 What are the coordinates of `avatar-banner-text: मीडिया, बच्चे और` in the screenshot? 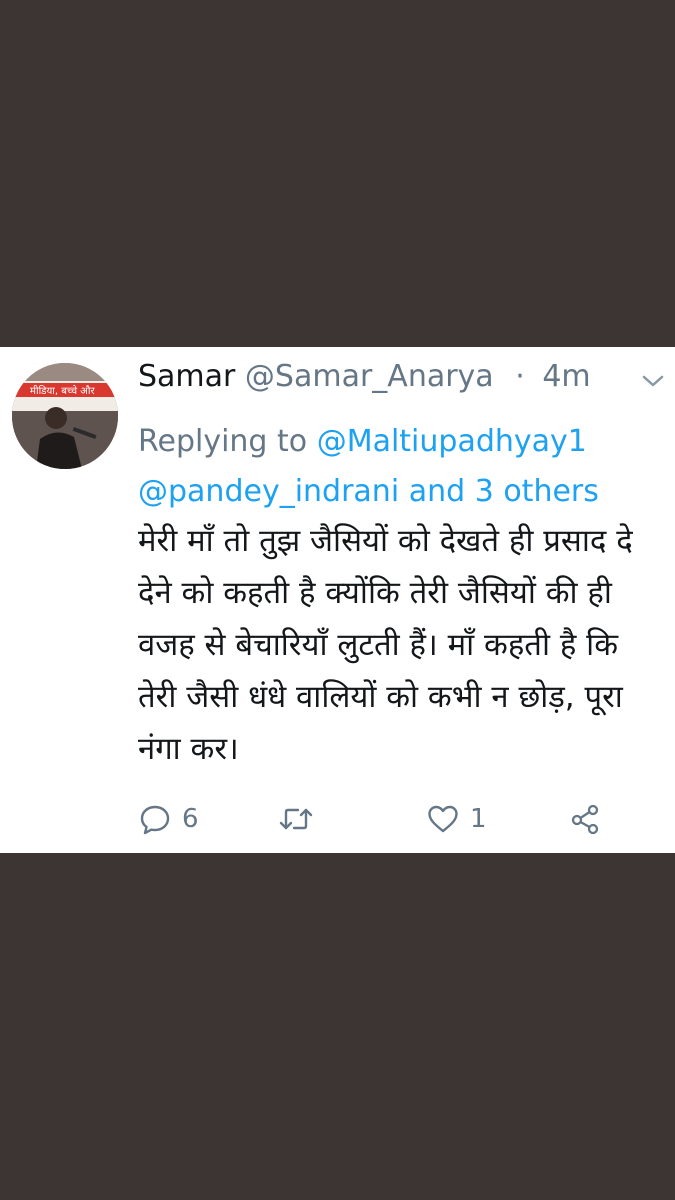 It's located at (62, 391).